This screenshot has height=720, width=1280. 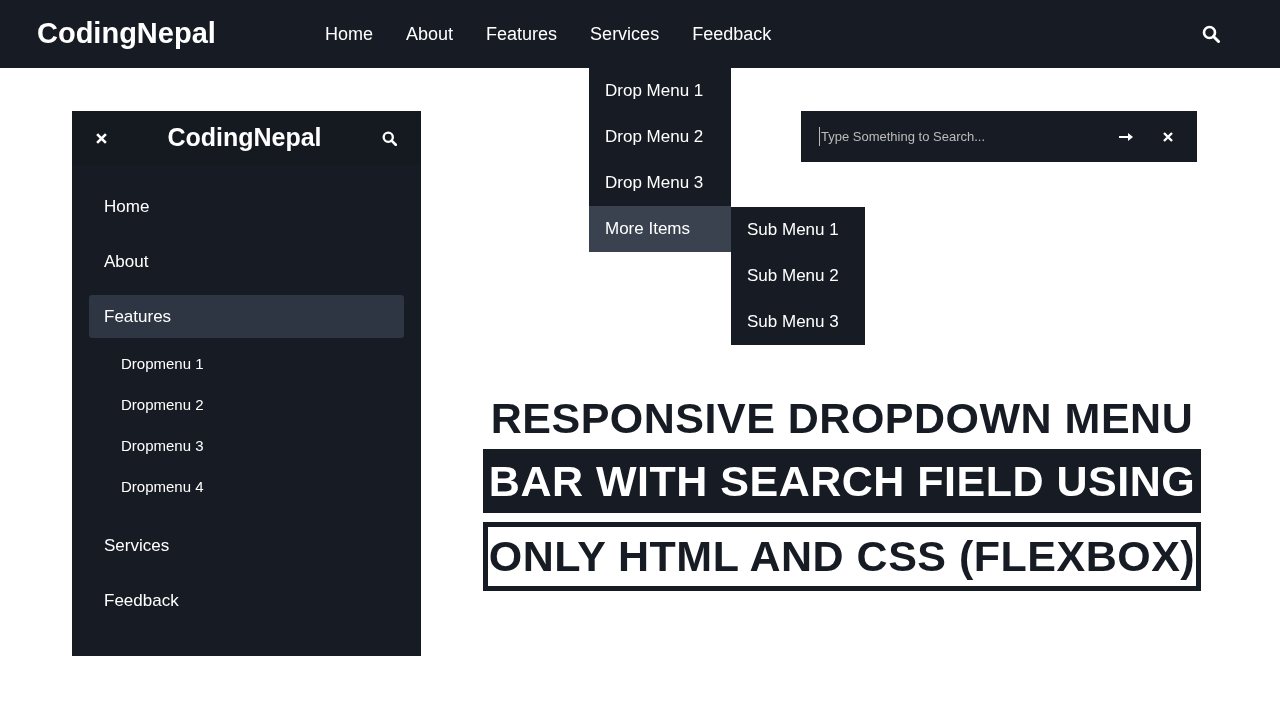 What do you see at coordinates (522, 34) in the screenshot?
I see `nav-link: Features` at bounding box center [522, 34].